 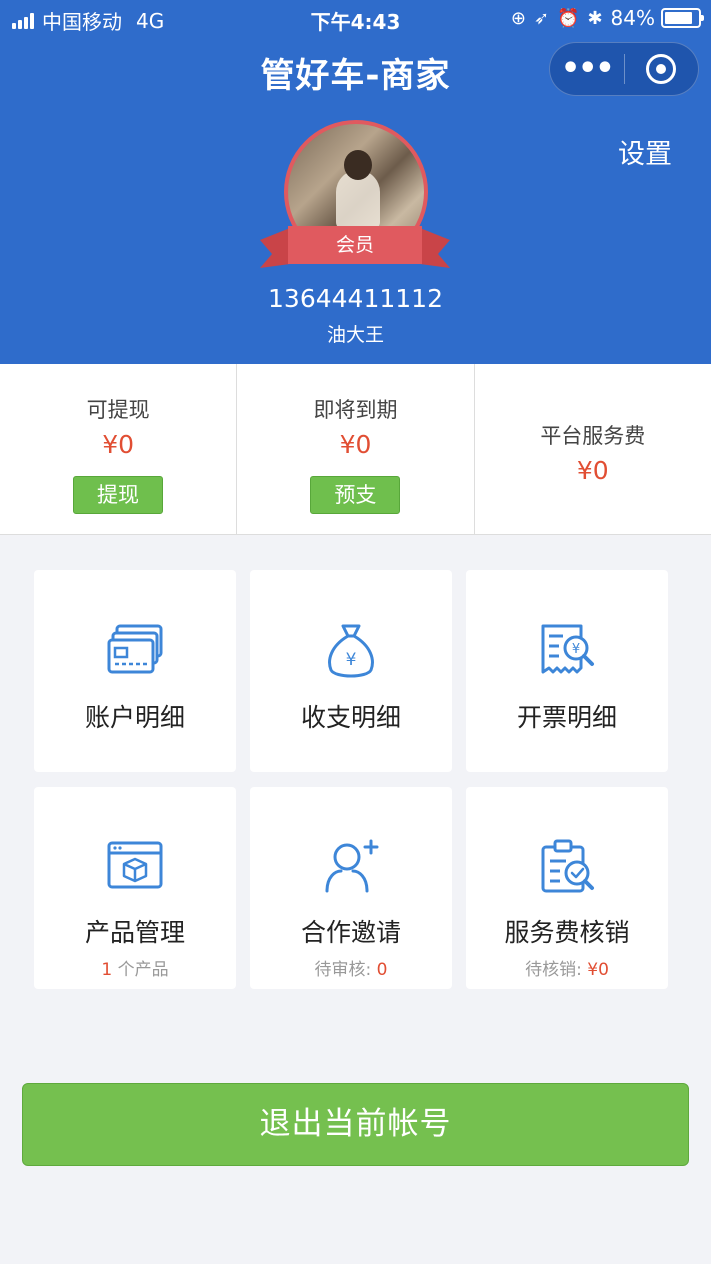 I want to click on rotation-lock-icon: ⊕, so click(x=518, y=18).